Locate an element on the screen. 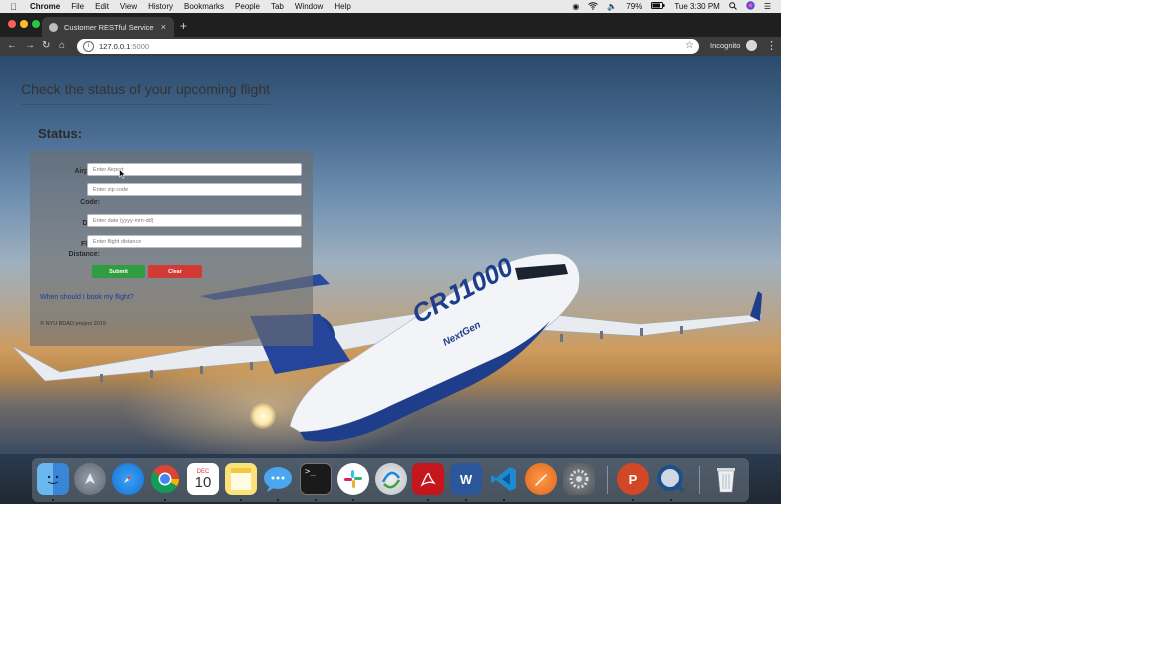 This screenshot has width=1152, height=648. distance-label-line2: Distance: is located at coordinates (84, 254).